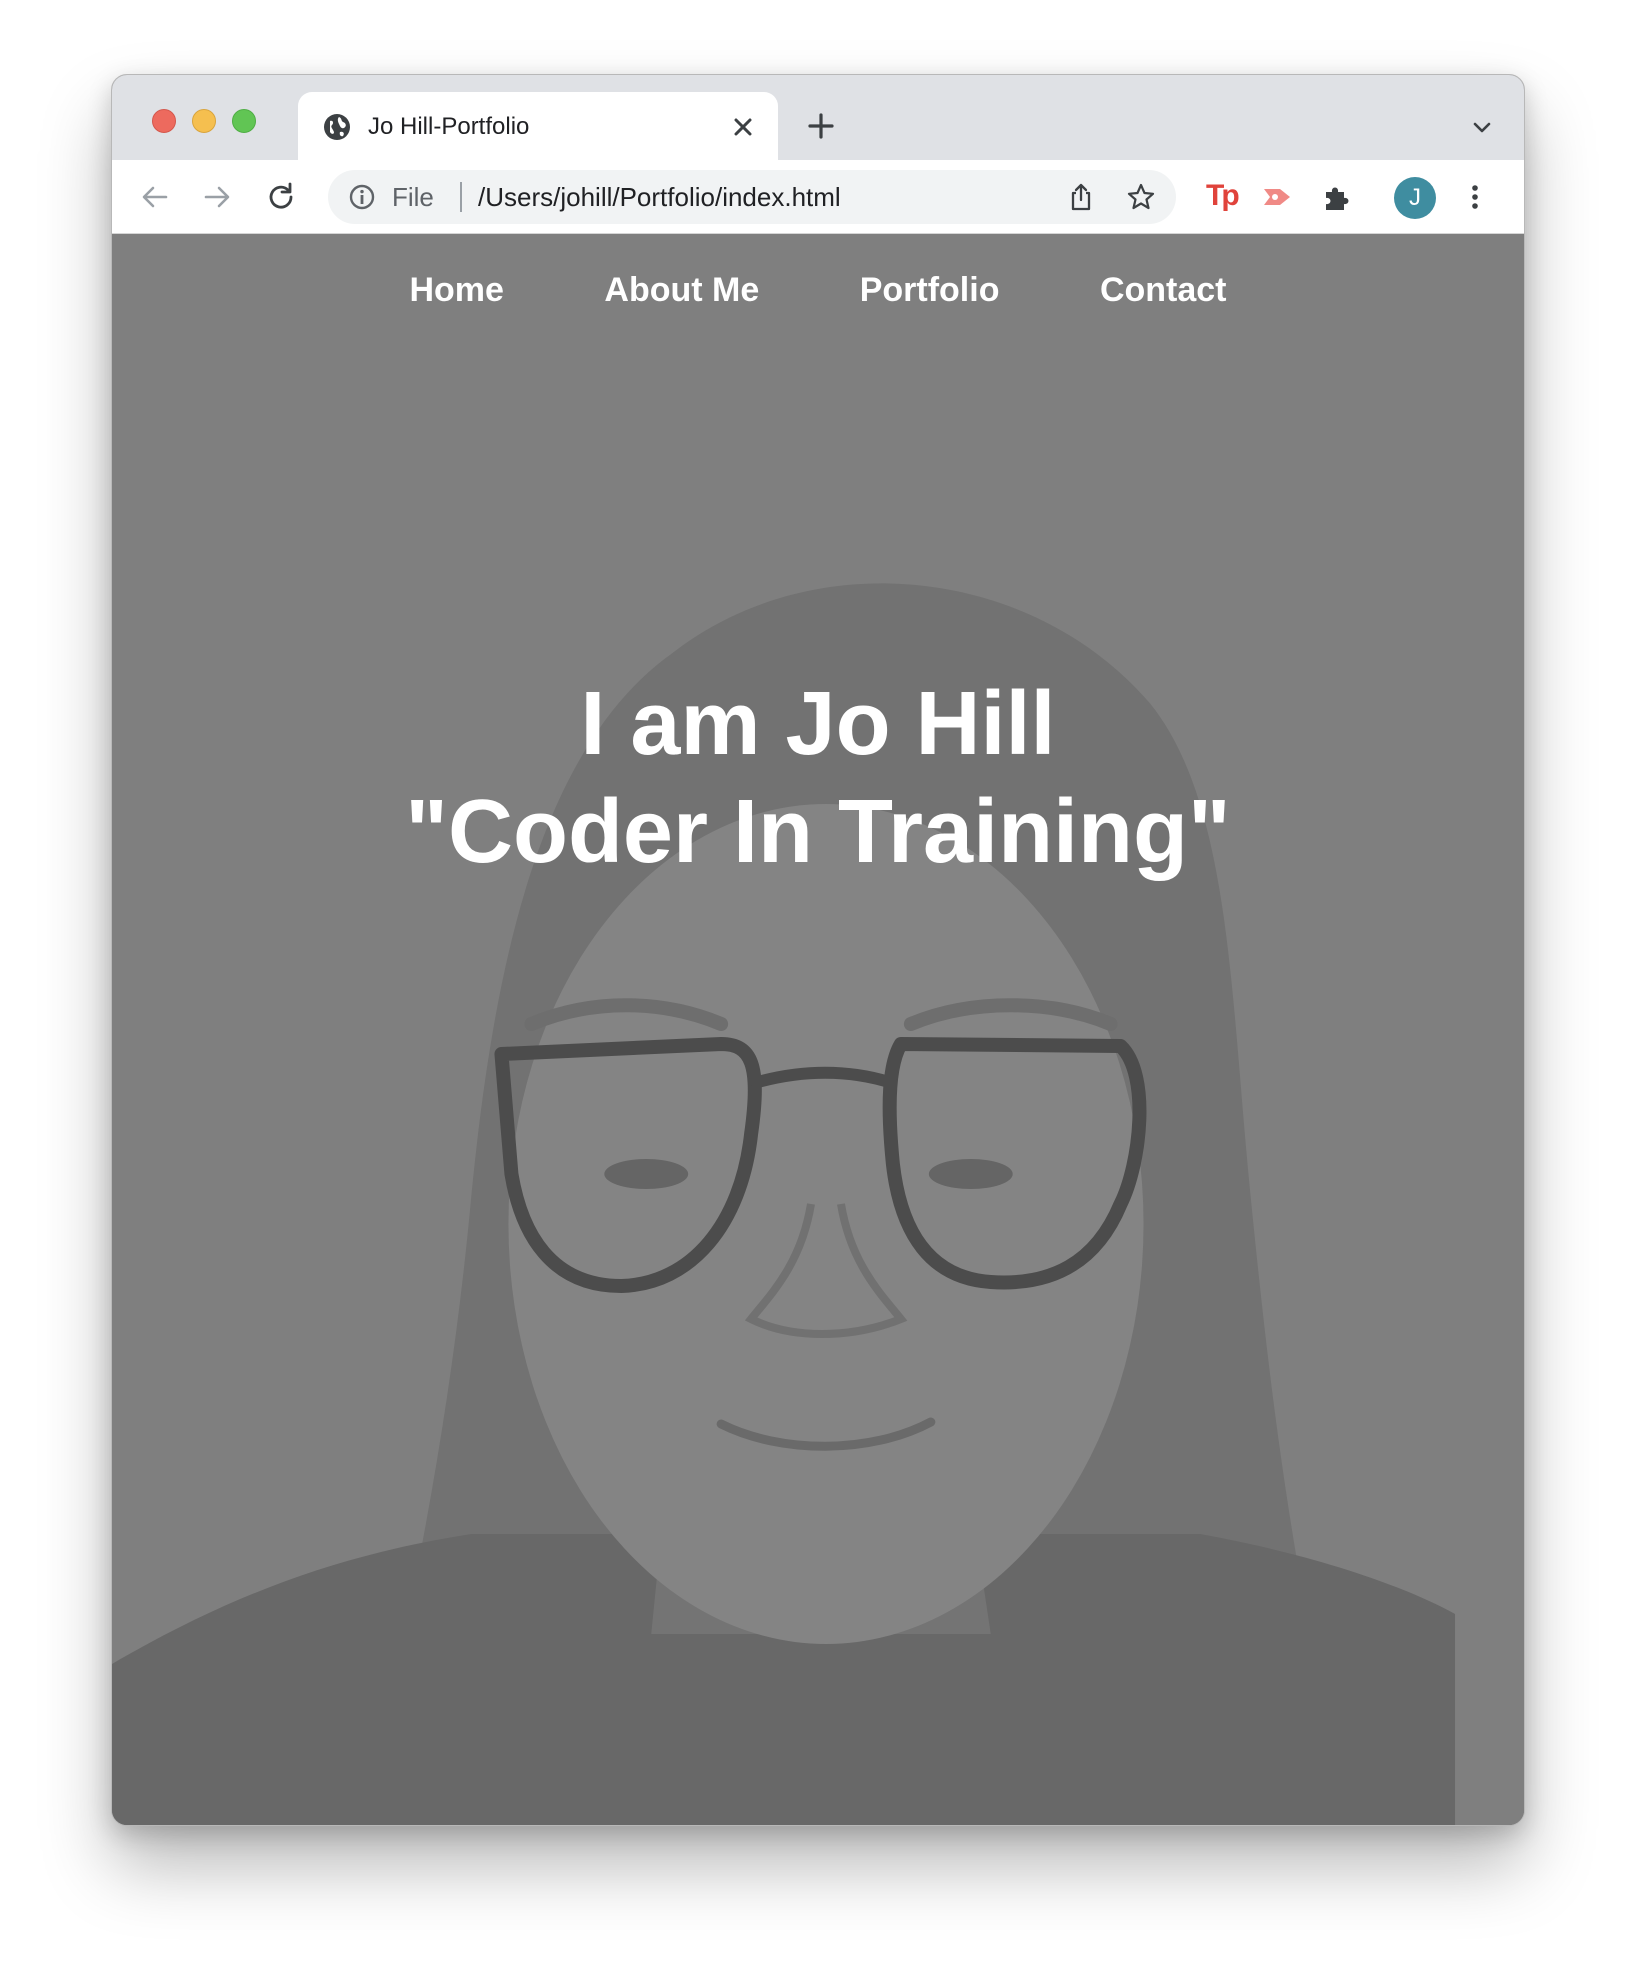 Image resolution: width=1636 pixels, height=1974 pixels. What do you see at coordinates (1141, 197) in the screenshot?
I see `bookmark-star-icon` at bounding box center [1141, 197].